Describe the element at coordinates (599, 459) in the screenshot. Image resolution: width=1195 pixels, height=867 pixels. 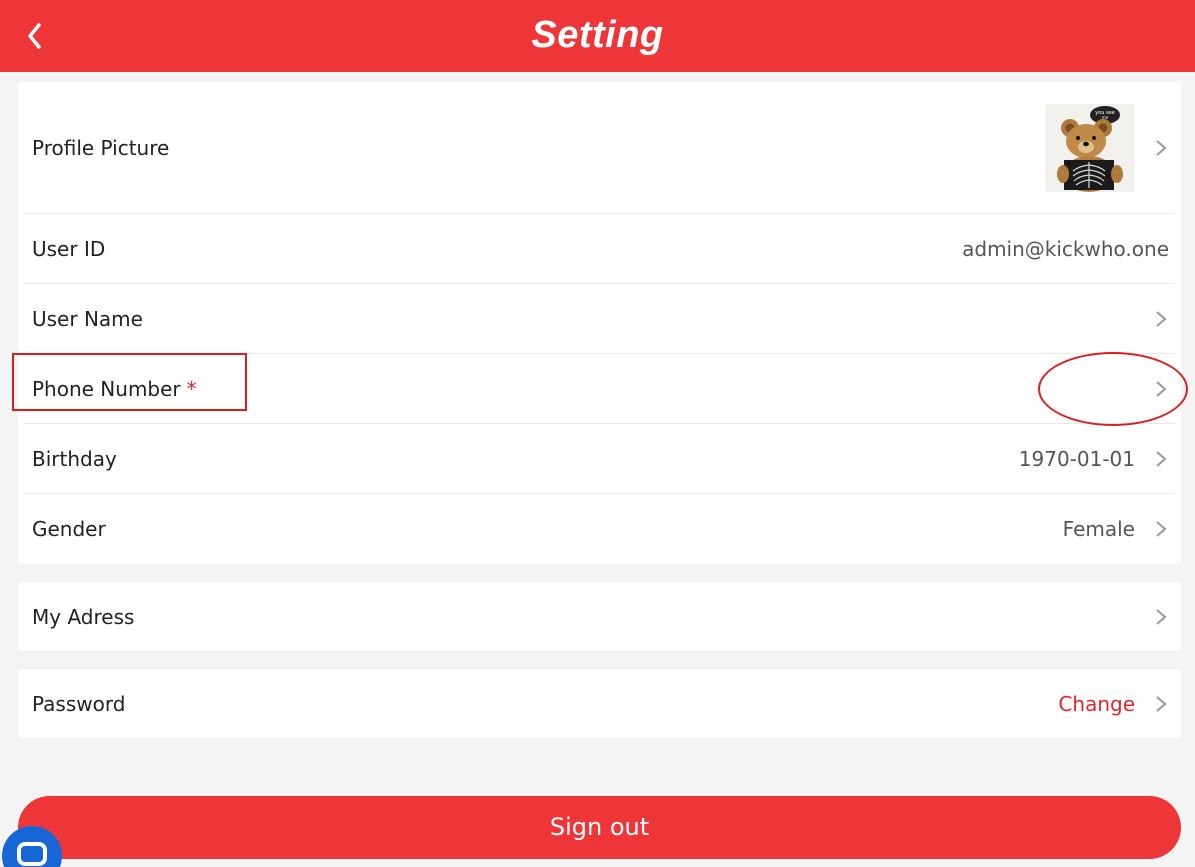
I see `birthday-row: Birthday 1970-01-01` at that location.